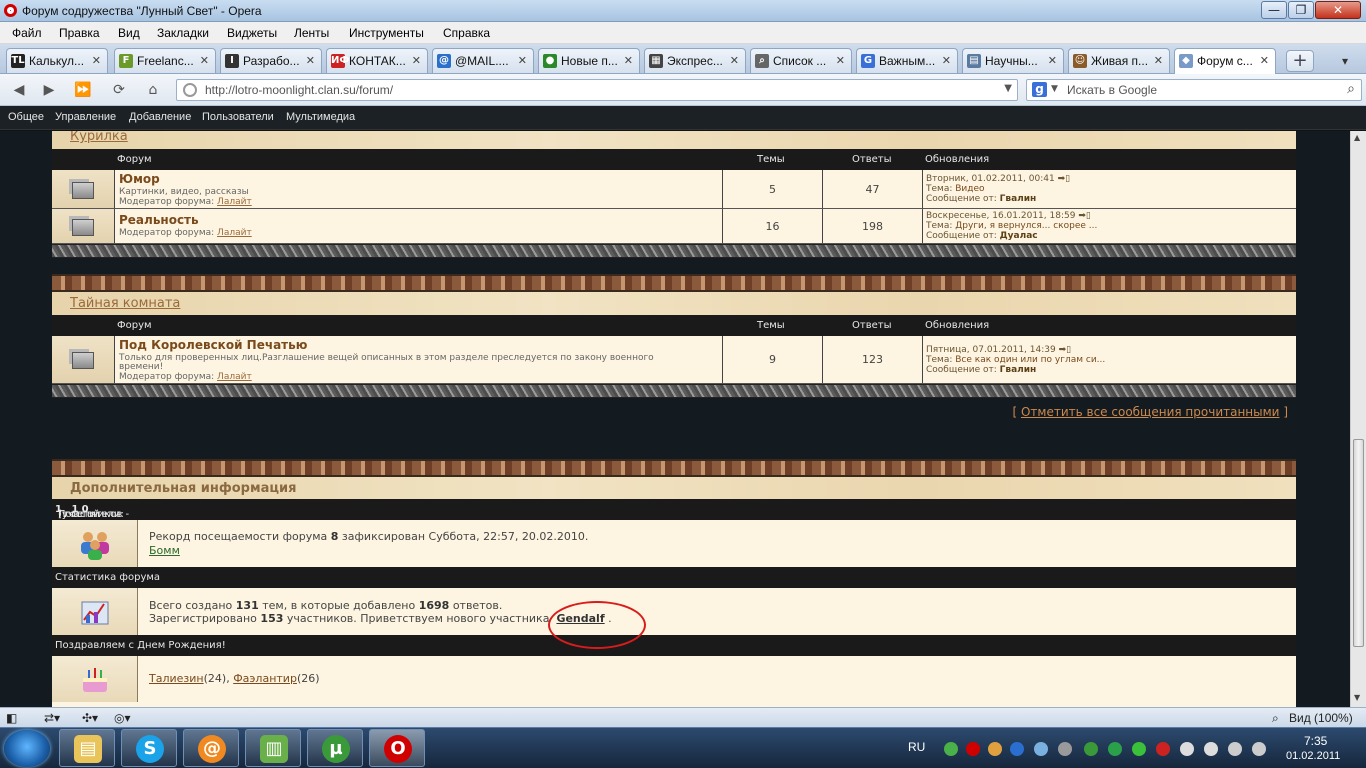 This screenshot has width=1366, height=768. I want to click on scroll-down-icon: ▼, so click(1357, 697).